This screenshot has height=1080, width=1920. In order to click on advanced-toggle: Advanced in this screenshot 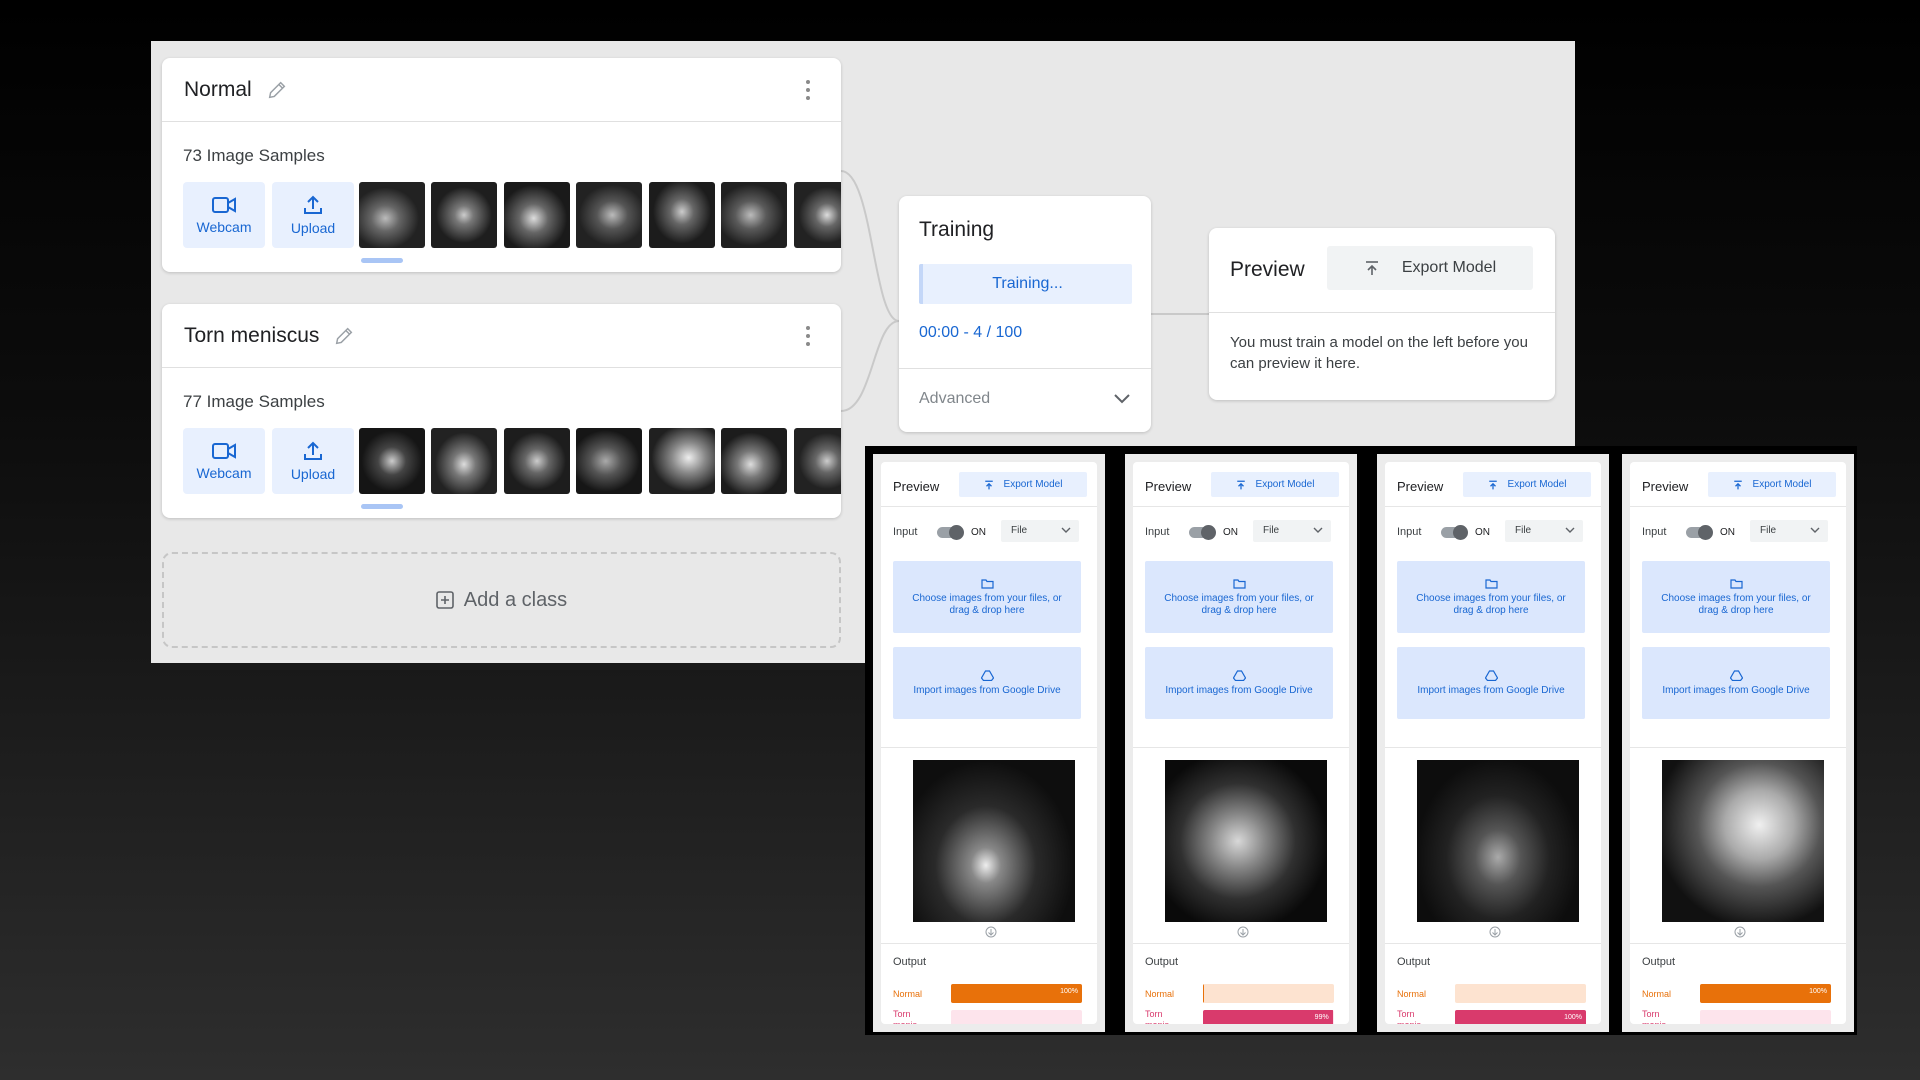, I will do `click(954, 399)`.